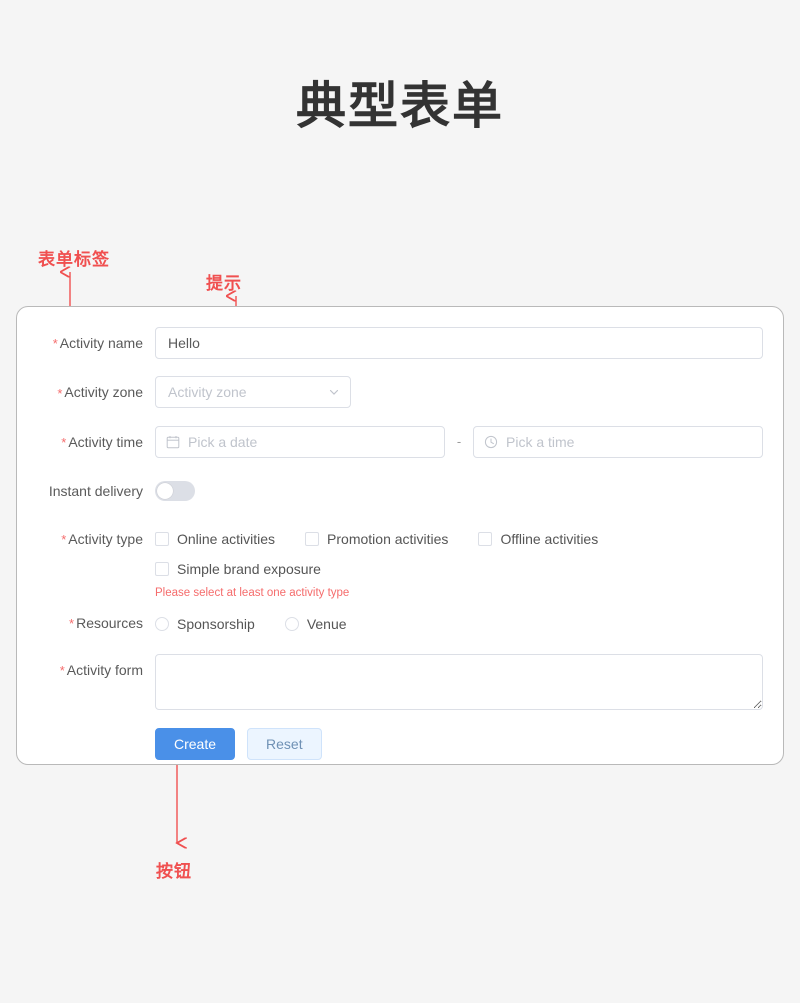 This screenshot has height=1003, width=800. What do you see at coordinates (284, 744) in the screenshot?
I see `reset-button: Reset` at bounding box center [284, 744].